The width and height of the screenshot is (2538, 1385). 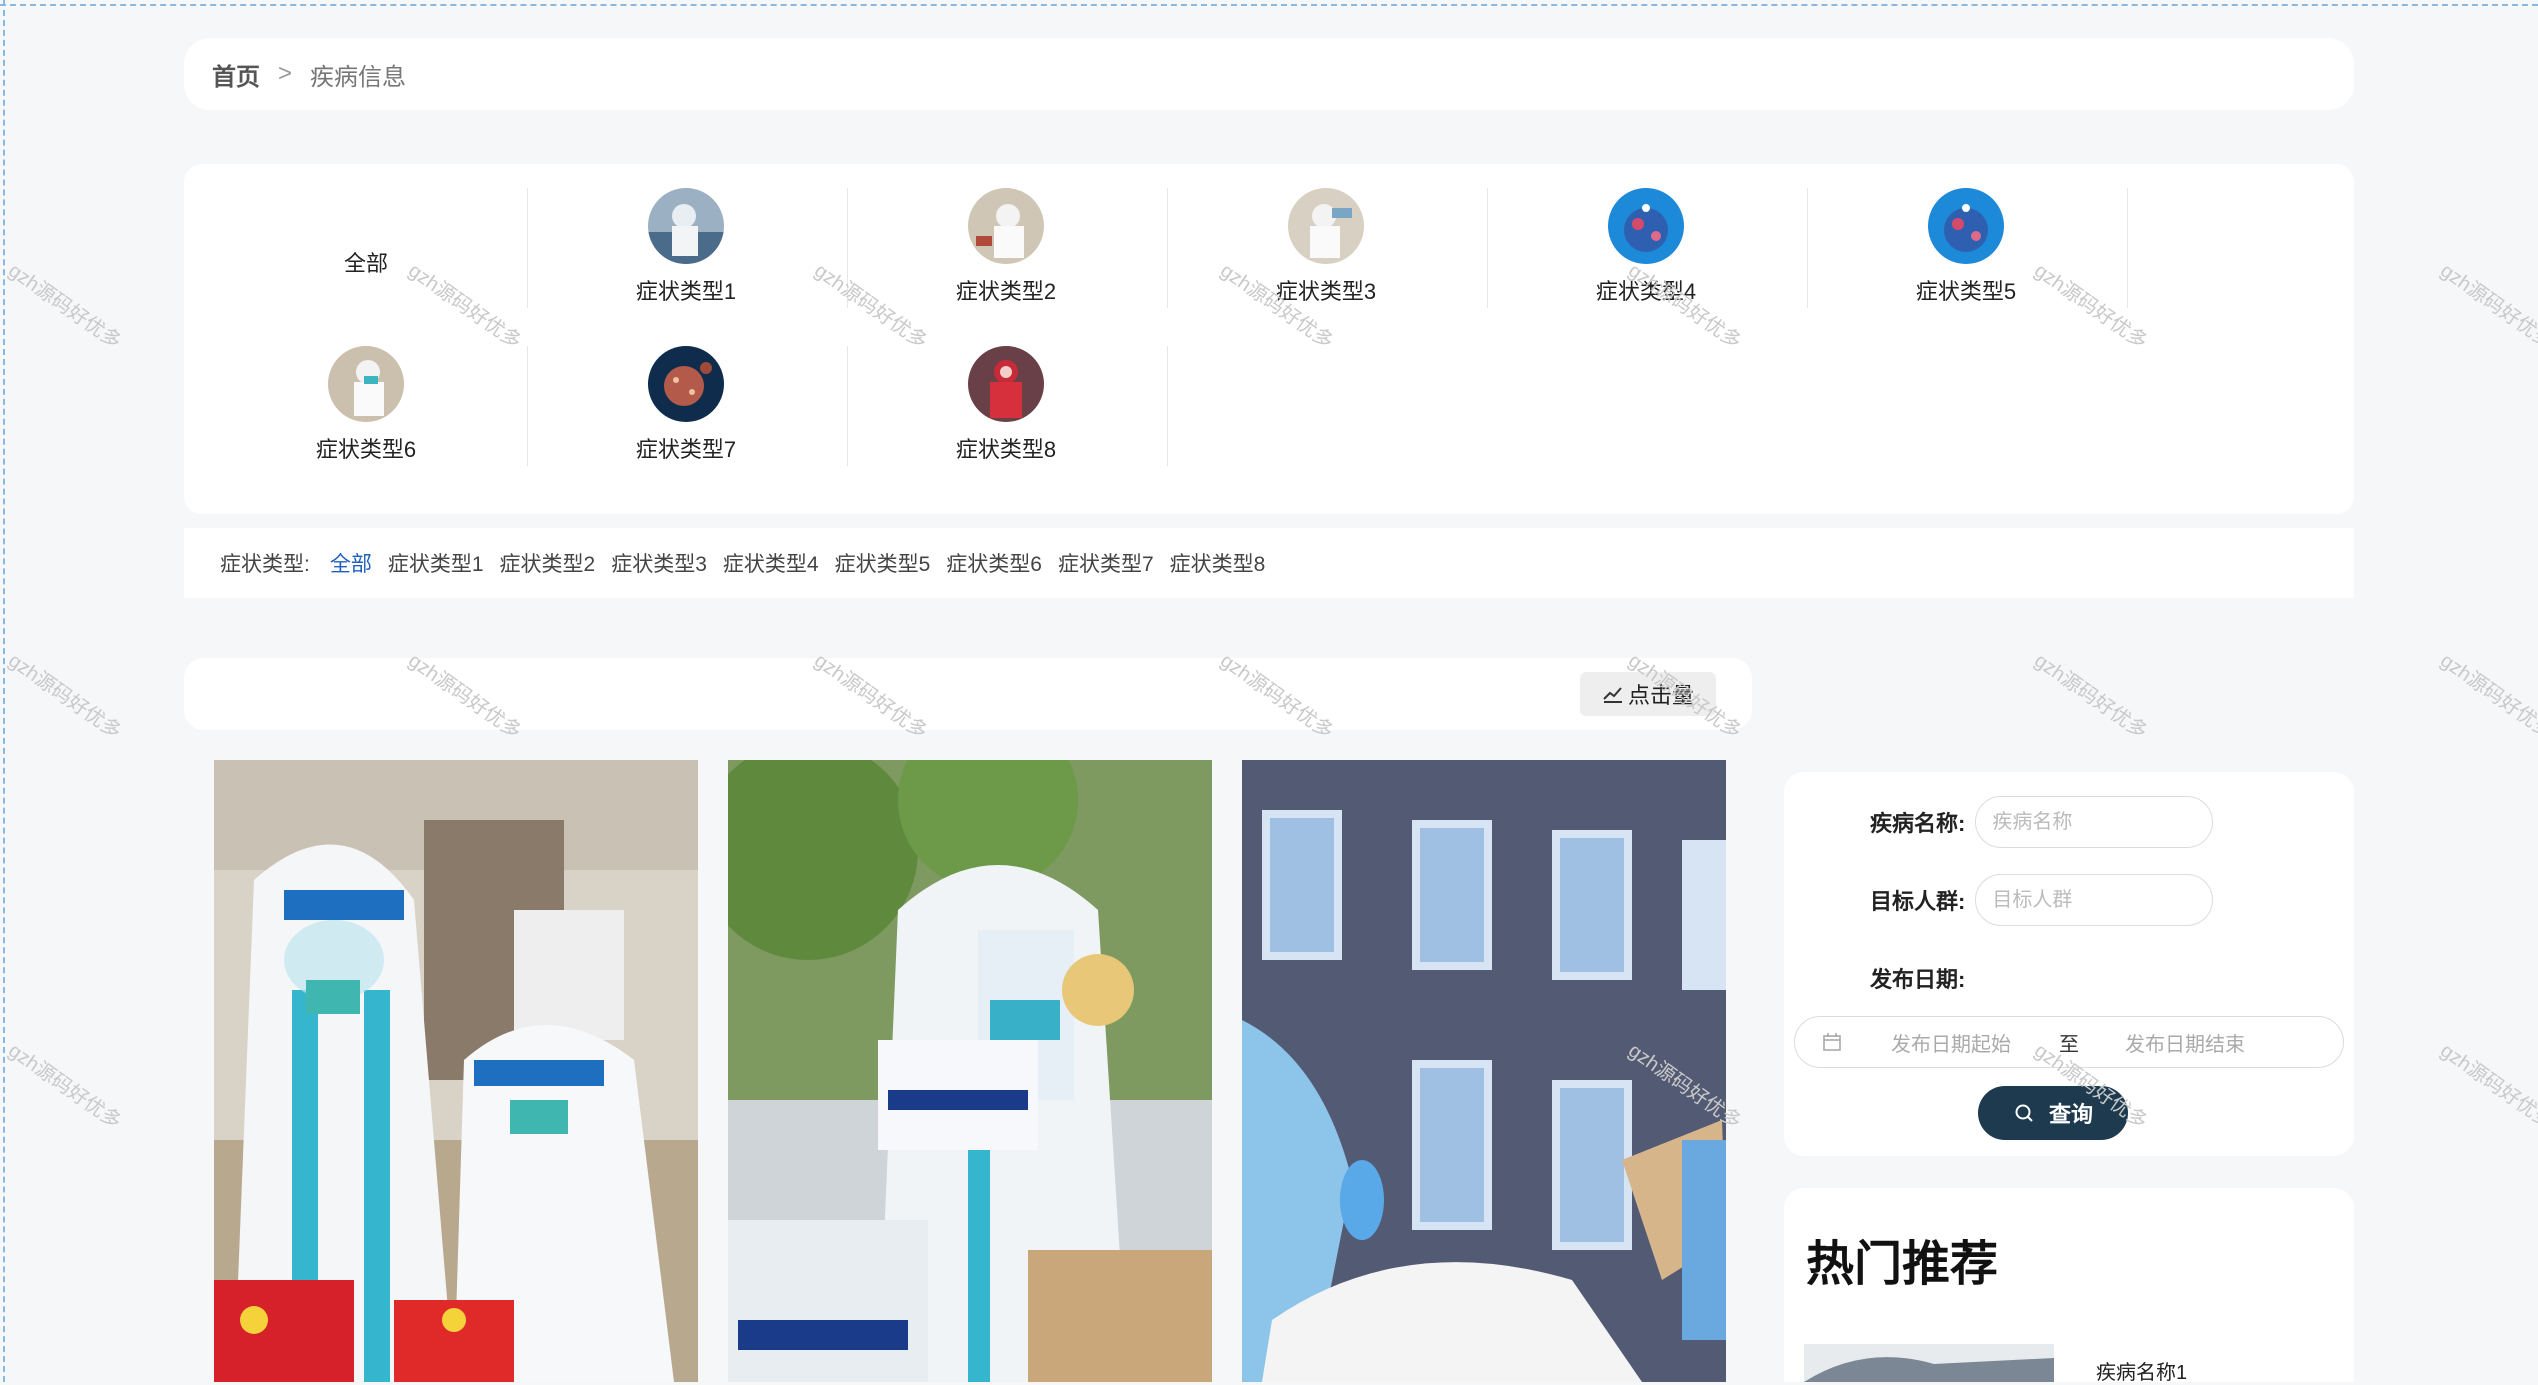 What do you see at coordinates (1006, 291) in the screenshot?
I see `category-label: 症状类型2` at bounding box center [1006, 291].